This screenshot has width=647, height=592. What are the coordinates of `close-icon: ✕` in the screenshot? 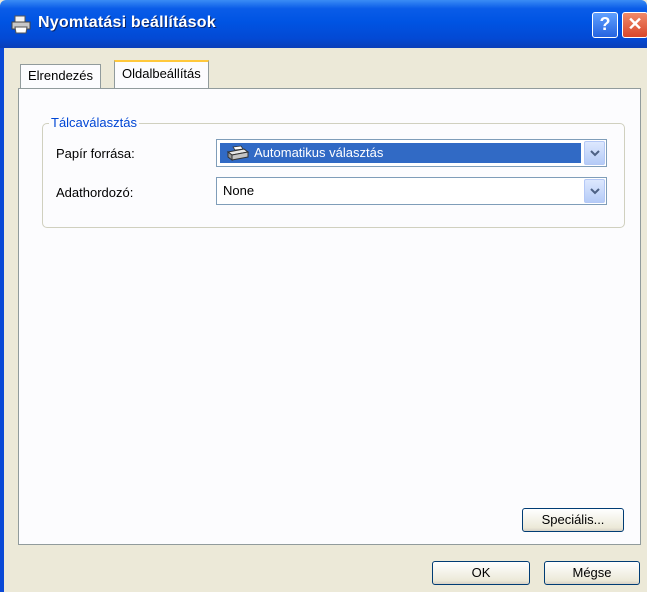 It's located at (635, 24).